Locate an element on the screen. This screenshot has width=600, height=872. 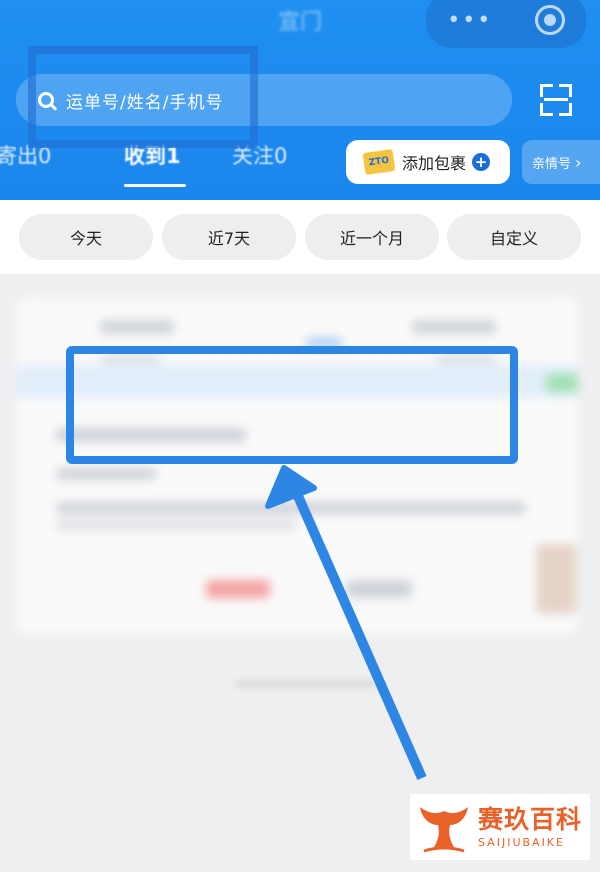
chevron-right-icon: › is located at coordinates (578, 162).